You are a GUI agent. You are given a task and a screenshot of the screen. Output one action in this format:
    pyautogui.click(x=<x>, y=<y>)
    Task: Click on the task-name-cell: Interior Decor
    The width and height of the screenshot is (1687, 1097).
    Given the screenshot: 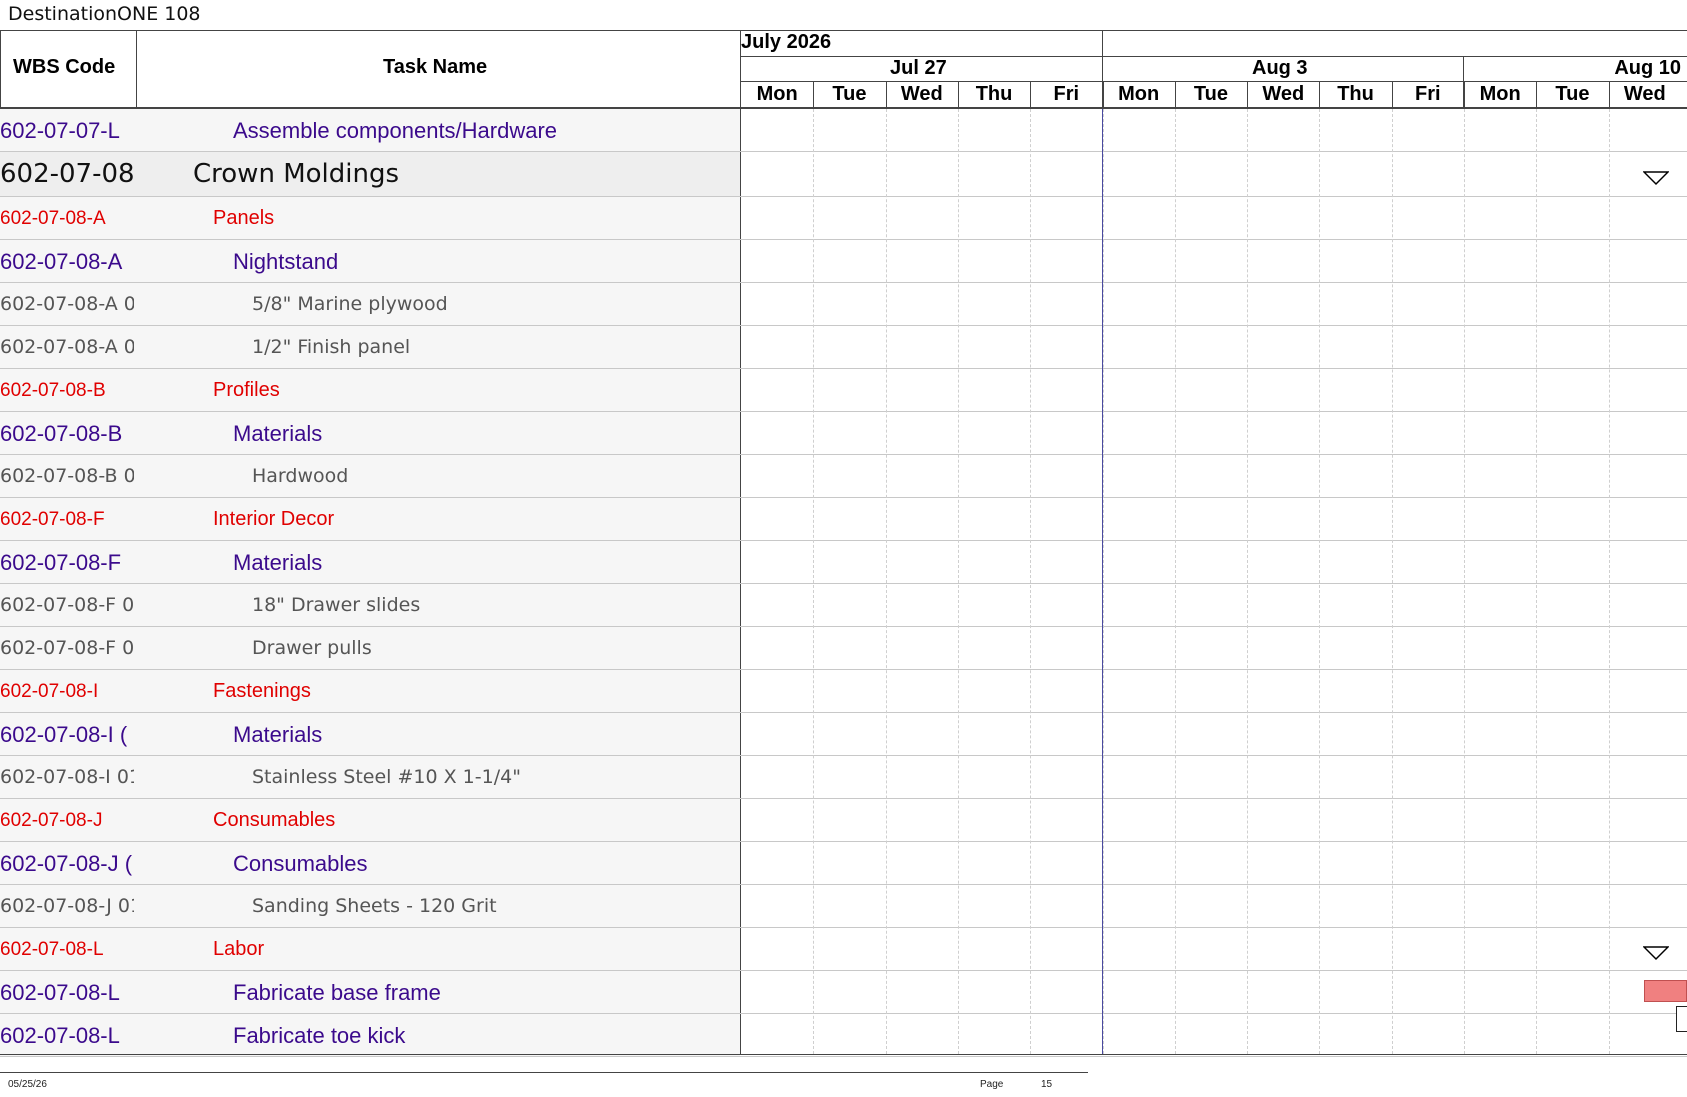 What is the action you would take?
    pyautogui.click(x=474, y=519)
    